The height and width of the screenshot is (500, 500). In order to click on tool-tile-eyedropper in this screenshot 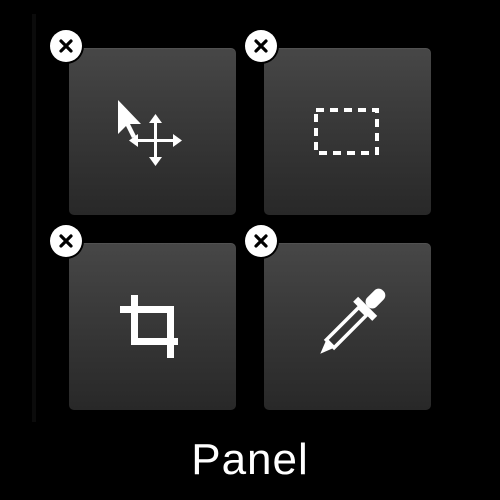, I will do `click(347, 326)`.